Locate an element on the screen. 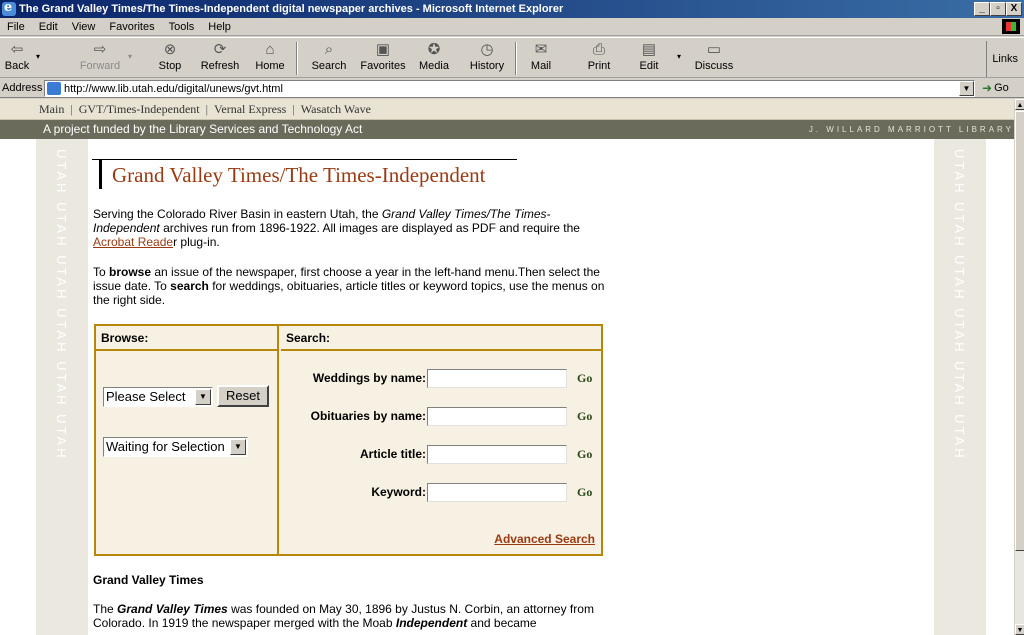 The image size is (1024, 635). home-icon: ⌂ is located at coordinates (270, 49).